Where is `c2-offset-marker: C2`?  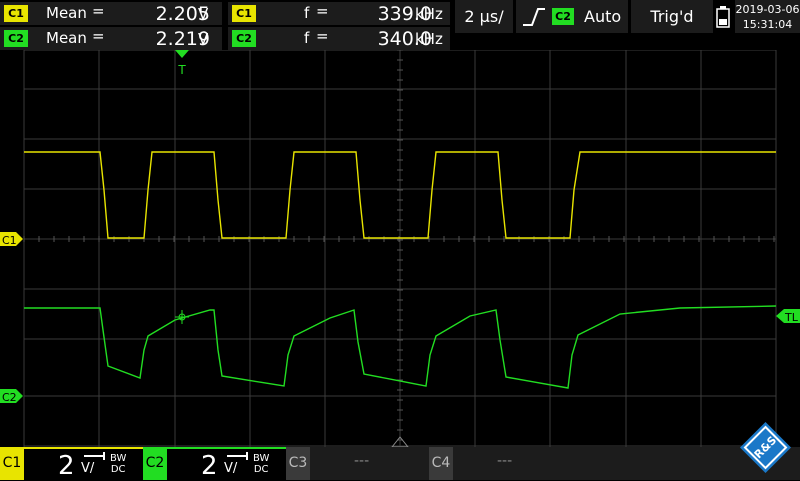 c2-offset-marker: C2 is located at coordinates (11, 396).